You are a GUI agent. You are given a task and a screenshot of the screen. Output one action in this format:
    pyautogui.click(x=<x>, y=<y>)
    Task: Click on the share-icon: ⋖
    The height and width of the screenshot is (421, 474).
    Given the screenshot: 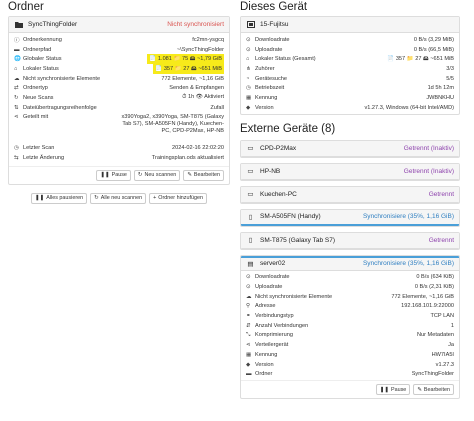 What is the action you would take?
    pyautogui.click(x=16, y=116)
    